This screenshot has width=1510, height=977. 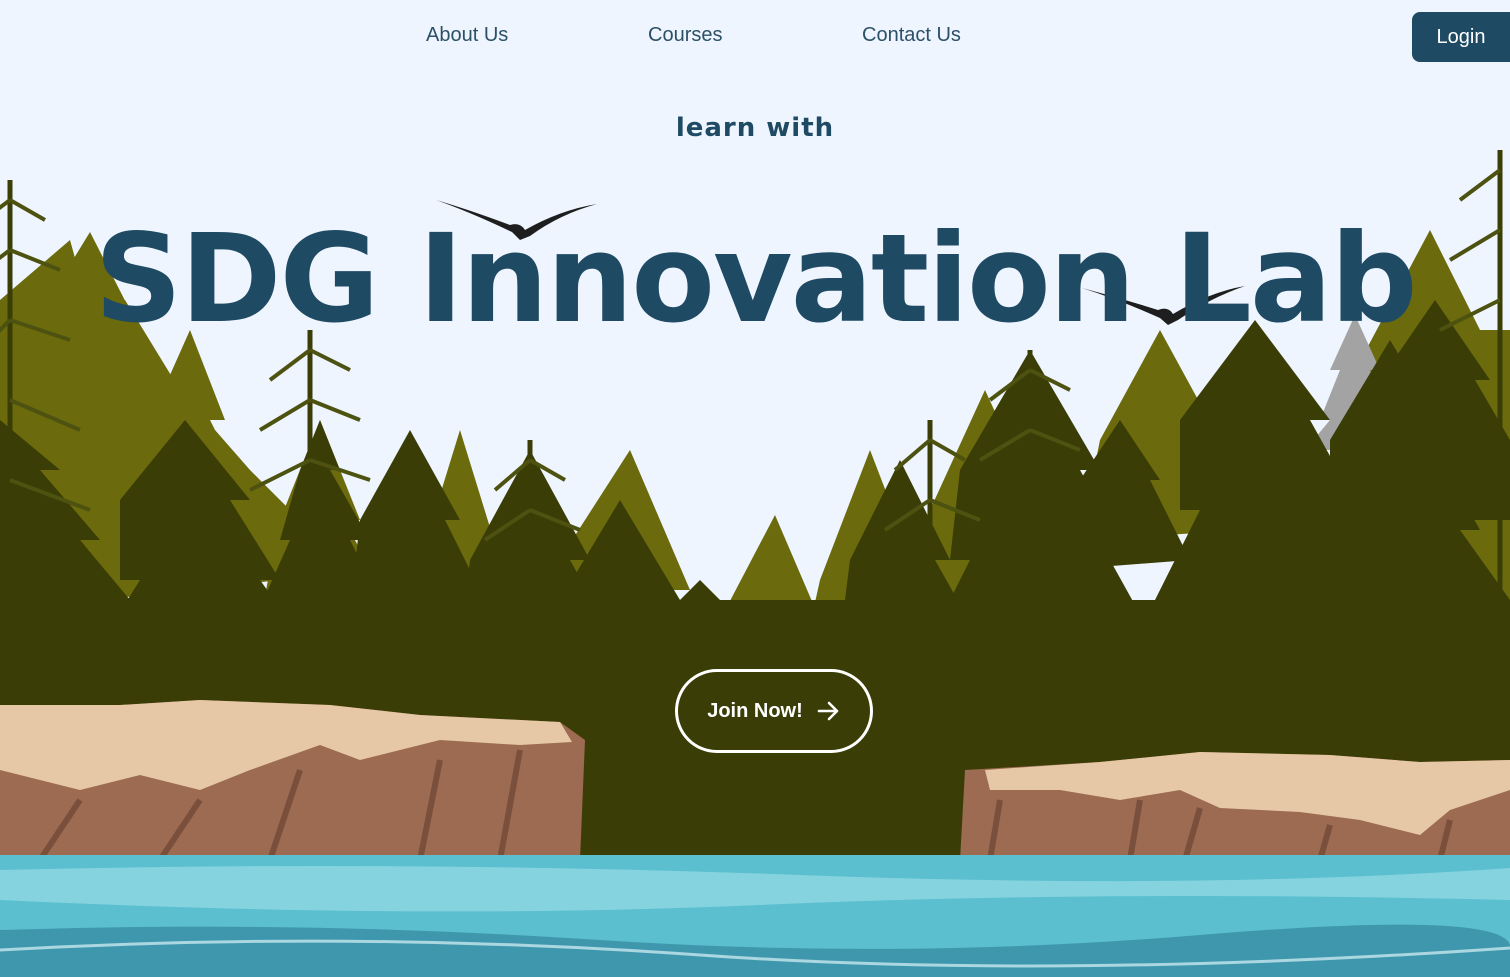 I want to click on nav-link-about-us: About Us, so click(x=467, y=35).